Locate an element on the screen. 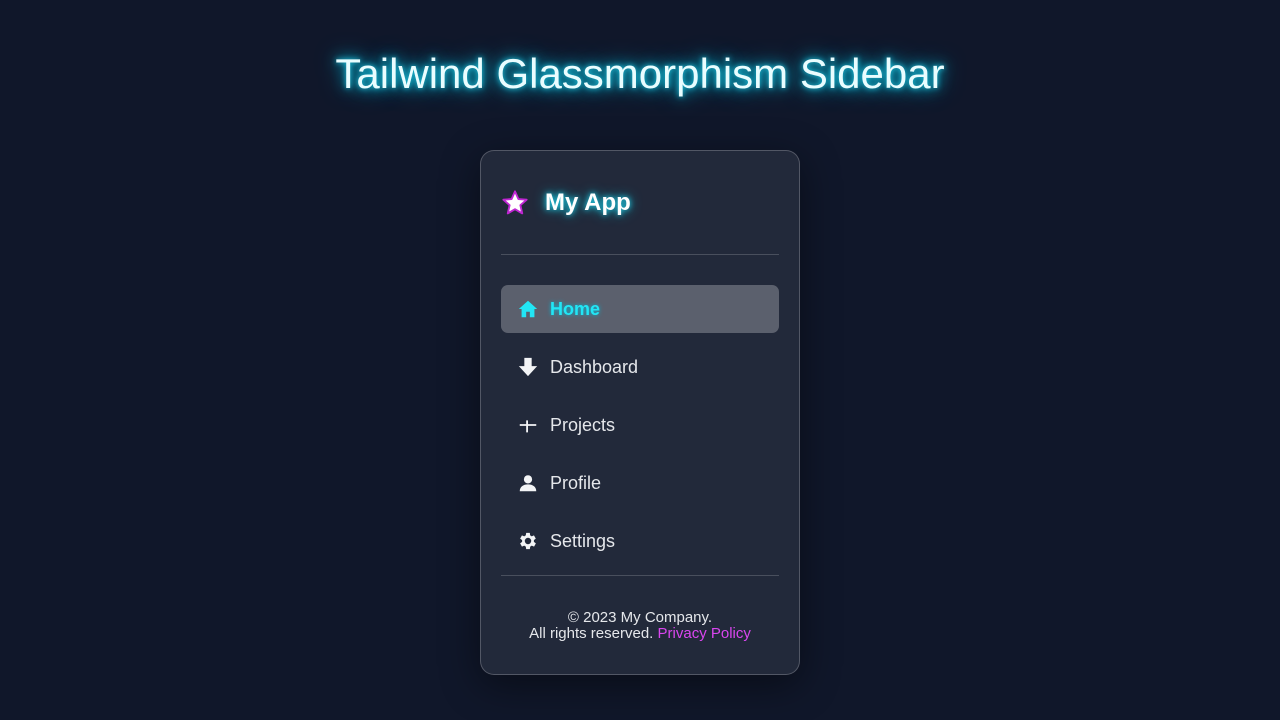  sidebar-nav: Home Dashboard Projects Profile Settings is located at coordinates (640, 415).